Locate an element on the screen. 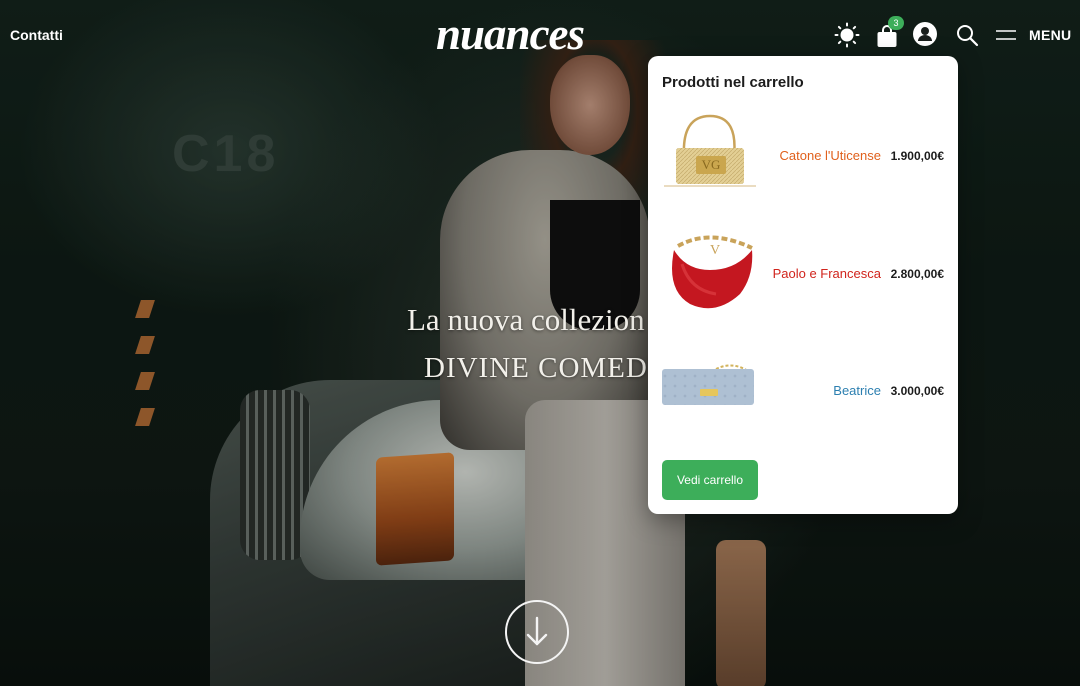  hamburger-icon is located at coordinates (1006, 35).